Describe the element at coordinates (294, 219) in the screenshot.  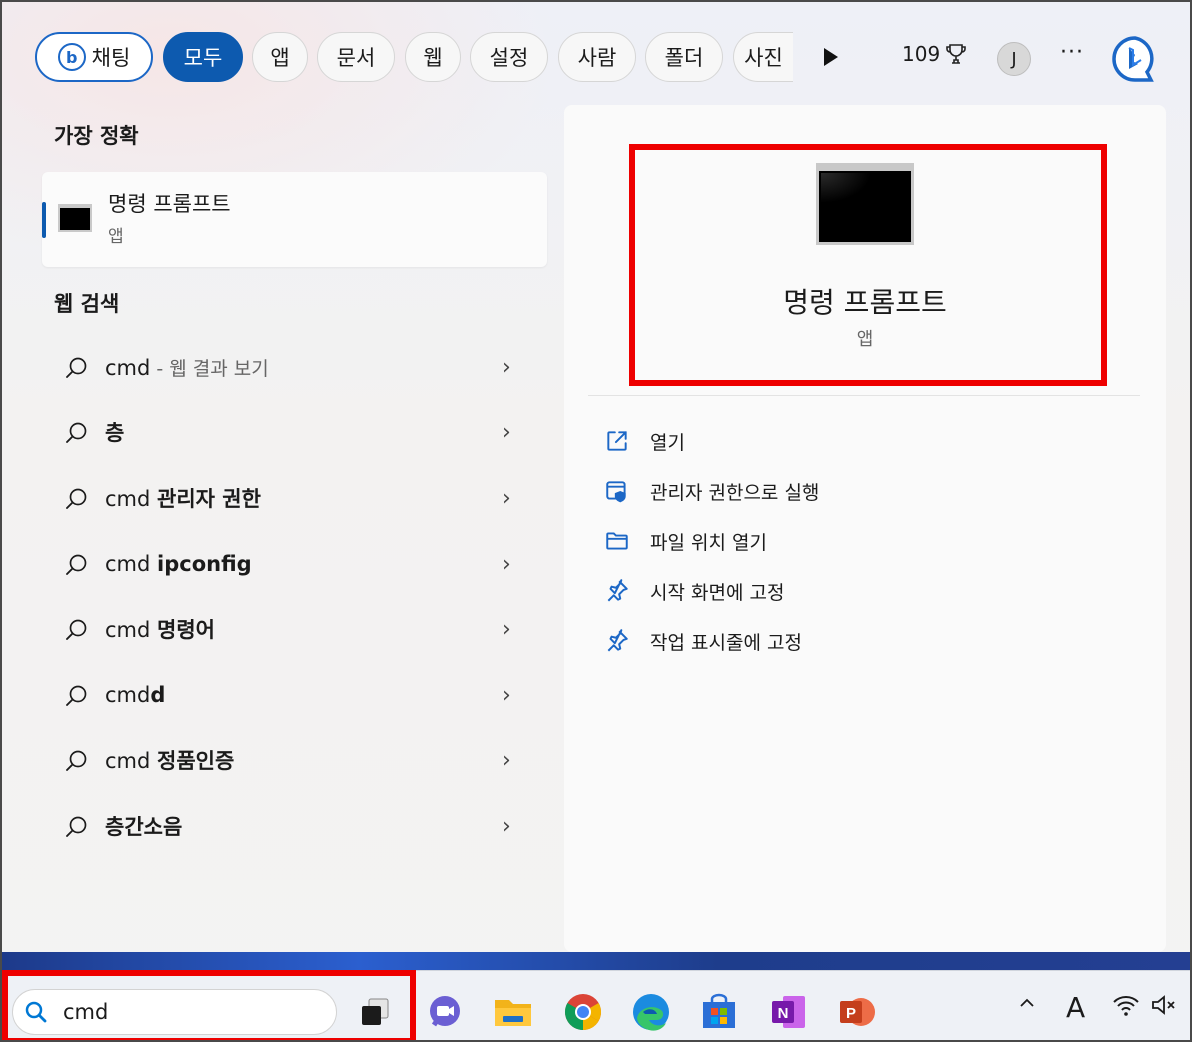
I see `best-match-result: 명령 프롬프트 앱` at that location.